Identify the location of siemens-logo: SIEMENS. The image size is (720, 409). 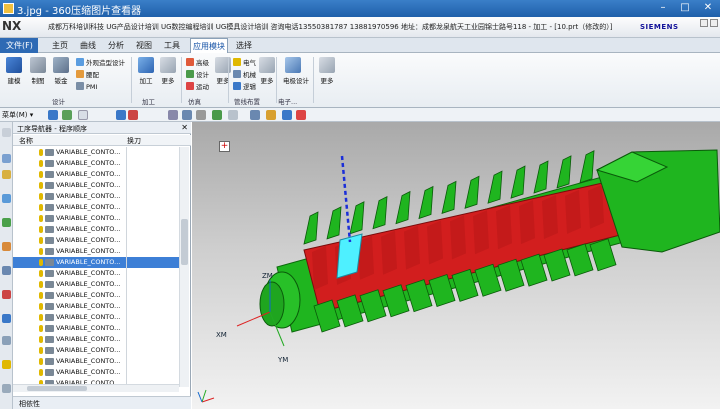
(659, 27).